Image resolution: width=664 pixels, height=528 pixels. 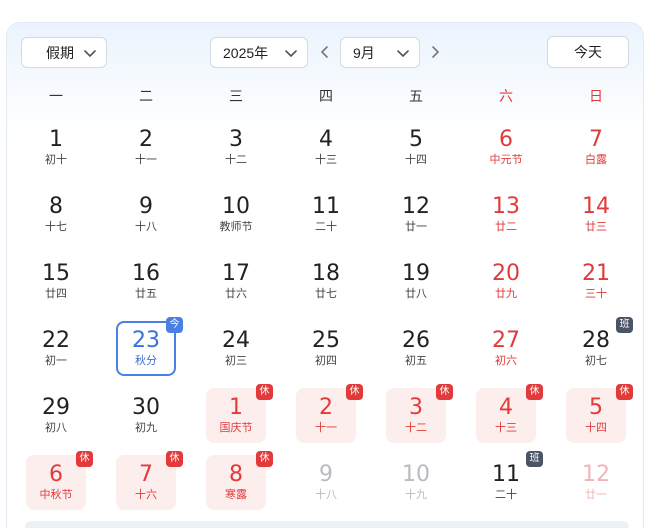 I want to click on lunar-label: 初九, so click(x=146, y=428).